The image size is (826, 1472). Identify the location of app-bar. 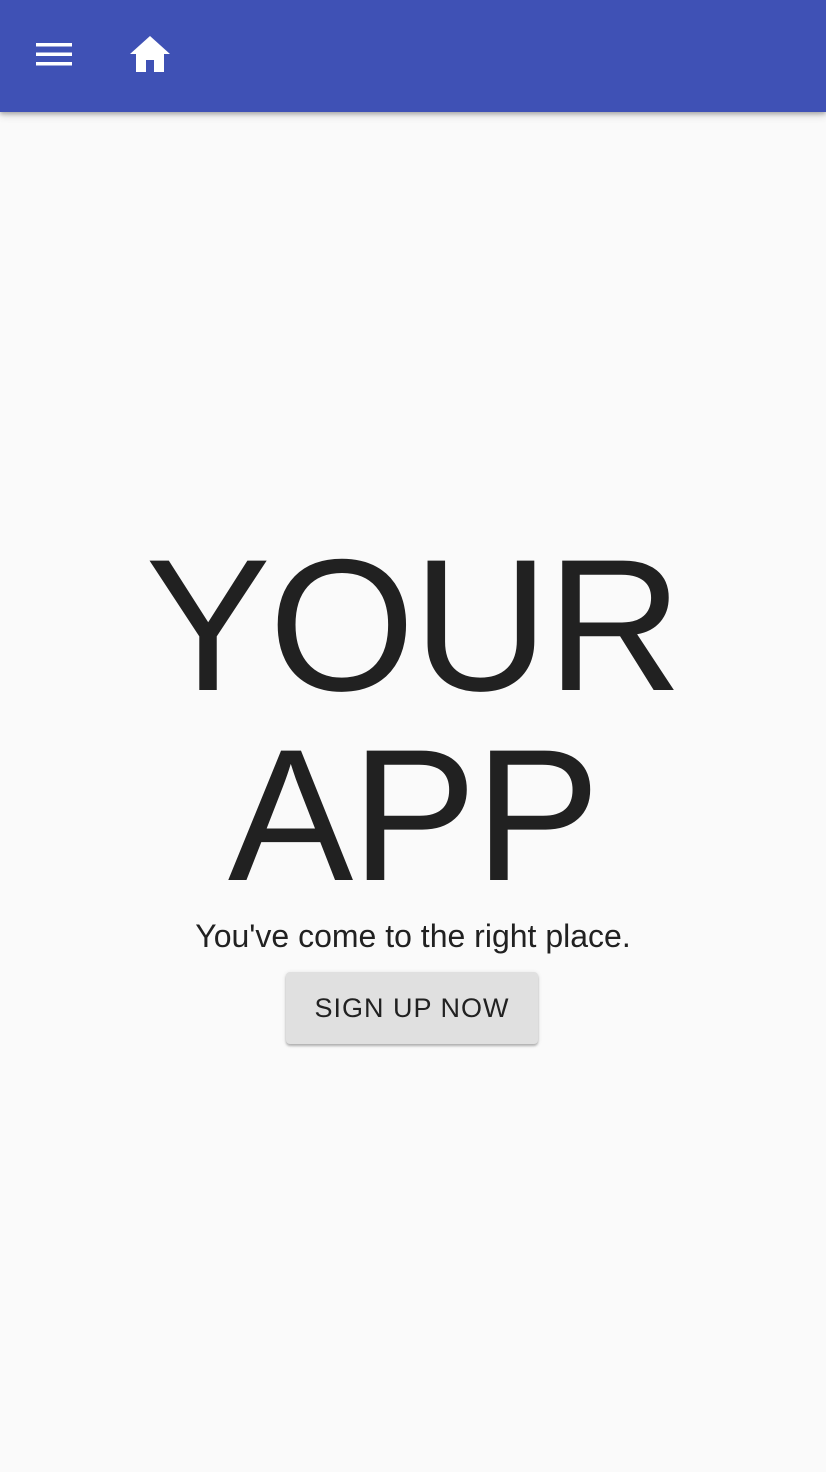
(413, 56).